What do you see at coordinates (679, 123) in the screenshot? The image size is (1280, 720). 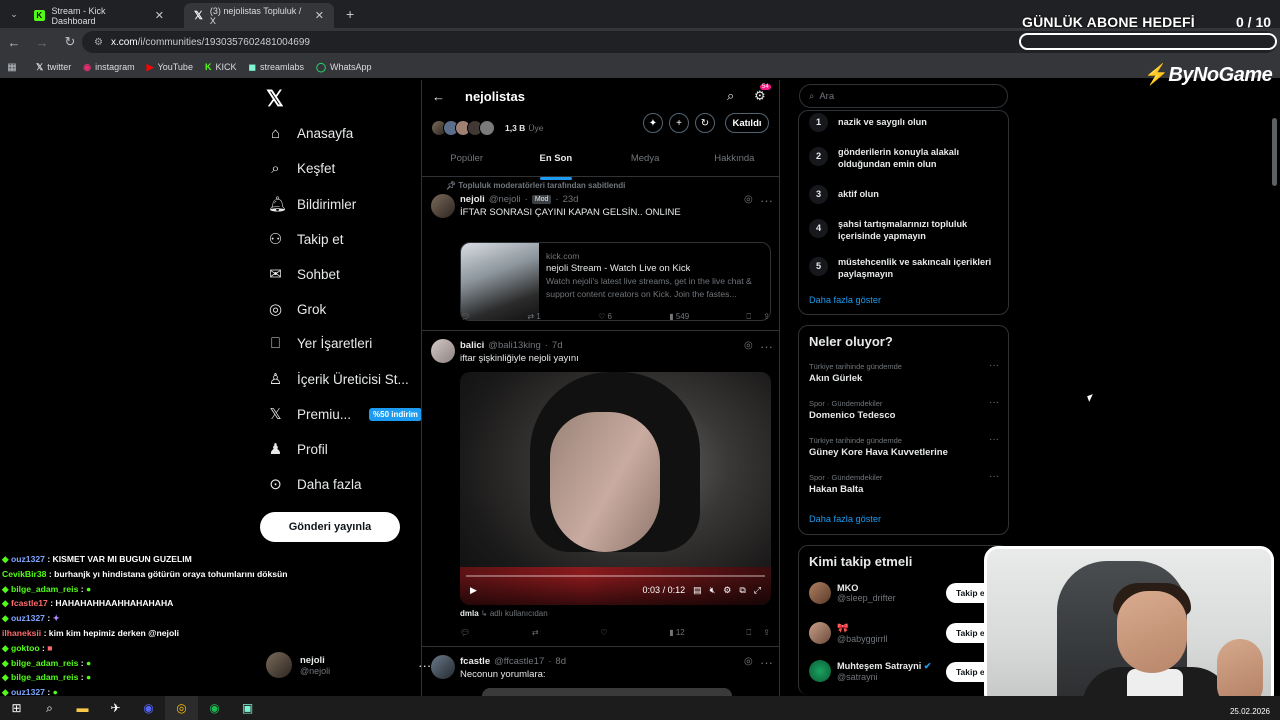 I see `add-member-icon: +` at bounding box center [679, 123].